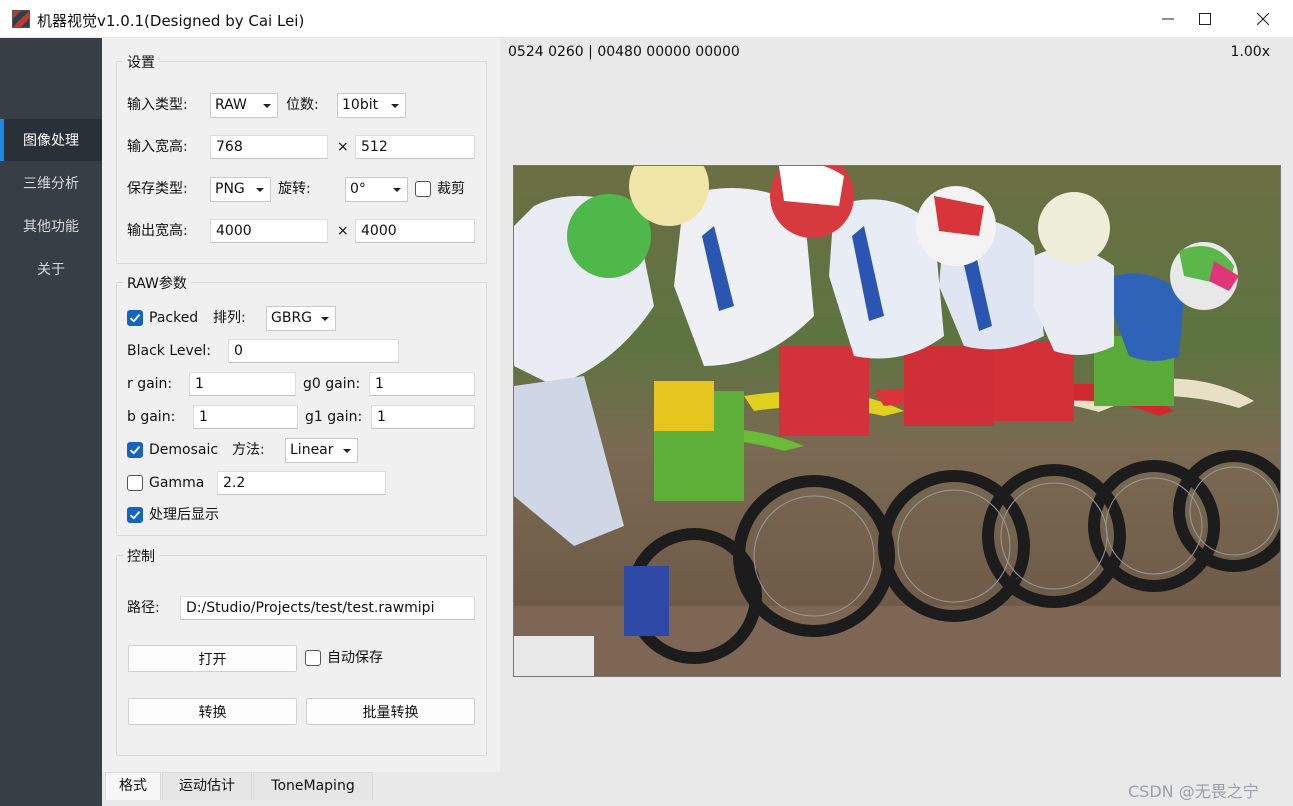 Image resolution: width=1293 pixels, height=806 pixels. Describe the element at coordinates (332, 384) in the screenshot. I see `g0-gain-label: g0 gain:` at that location.